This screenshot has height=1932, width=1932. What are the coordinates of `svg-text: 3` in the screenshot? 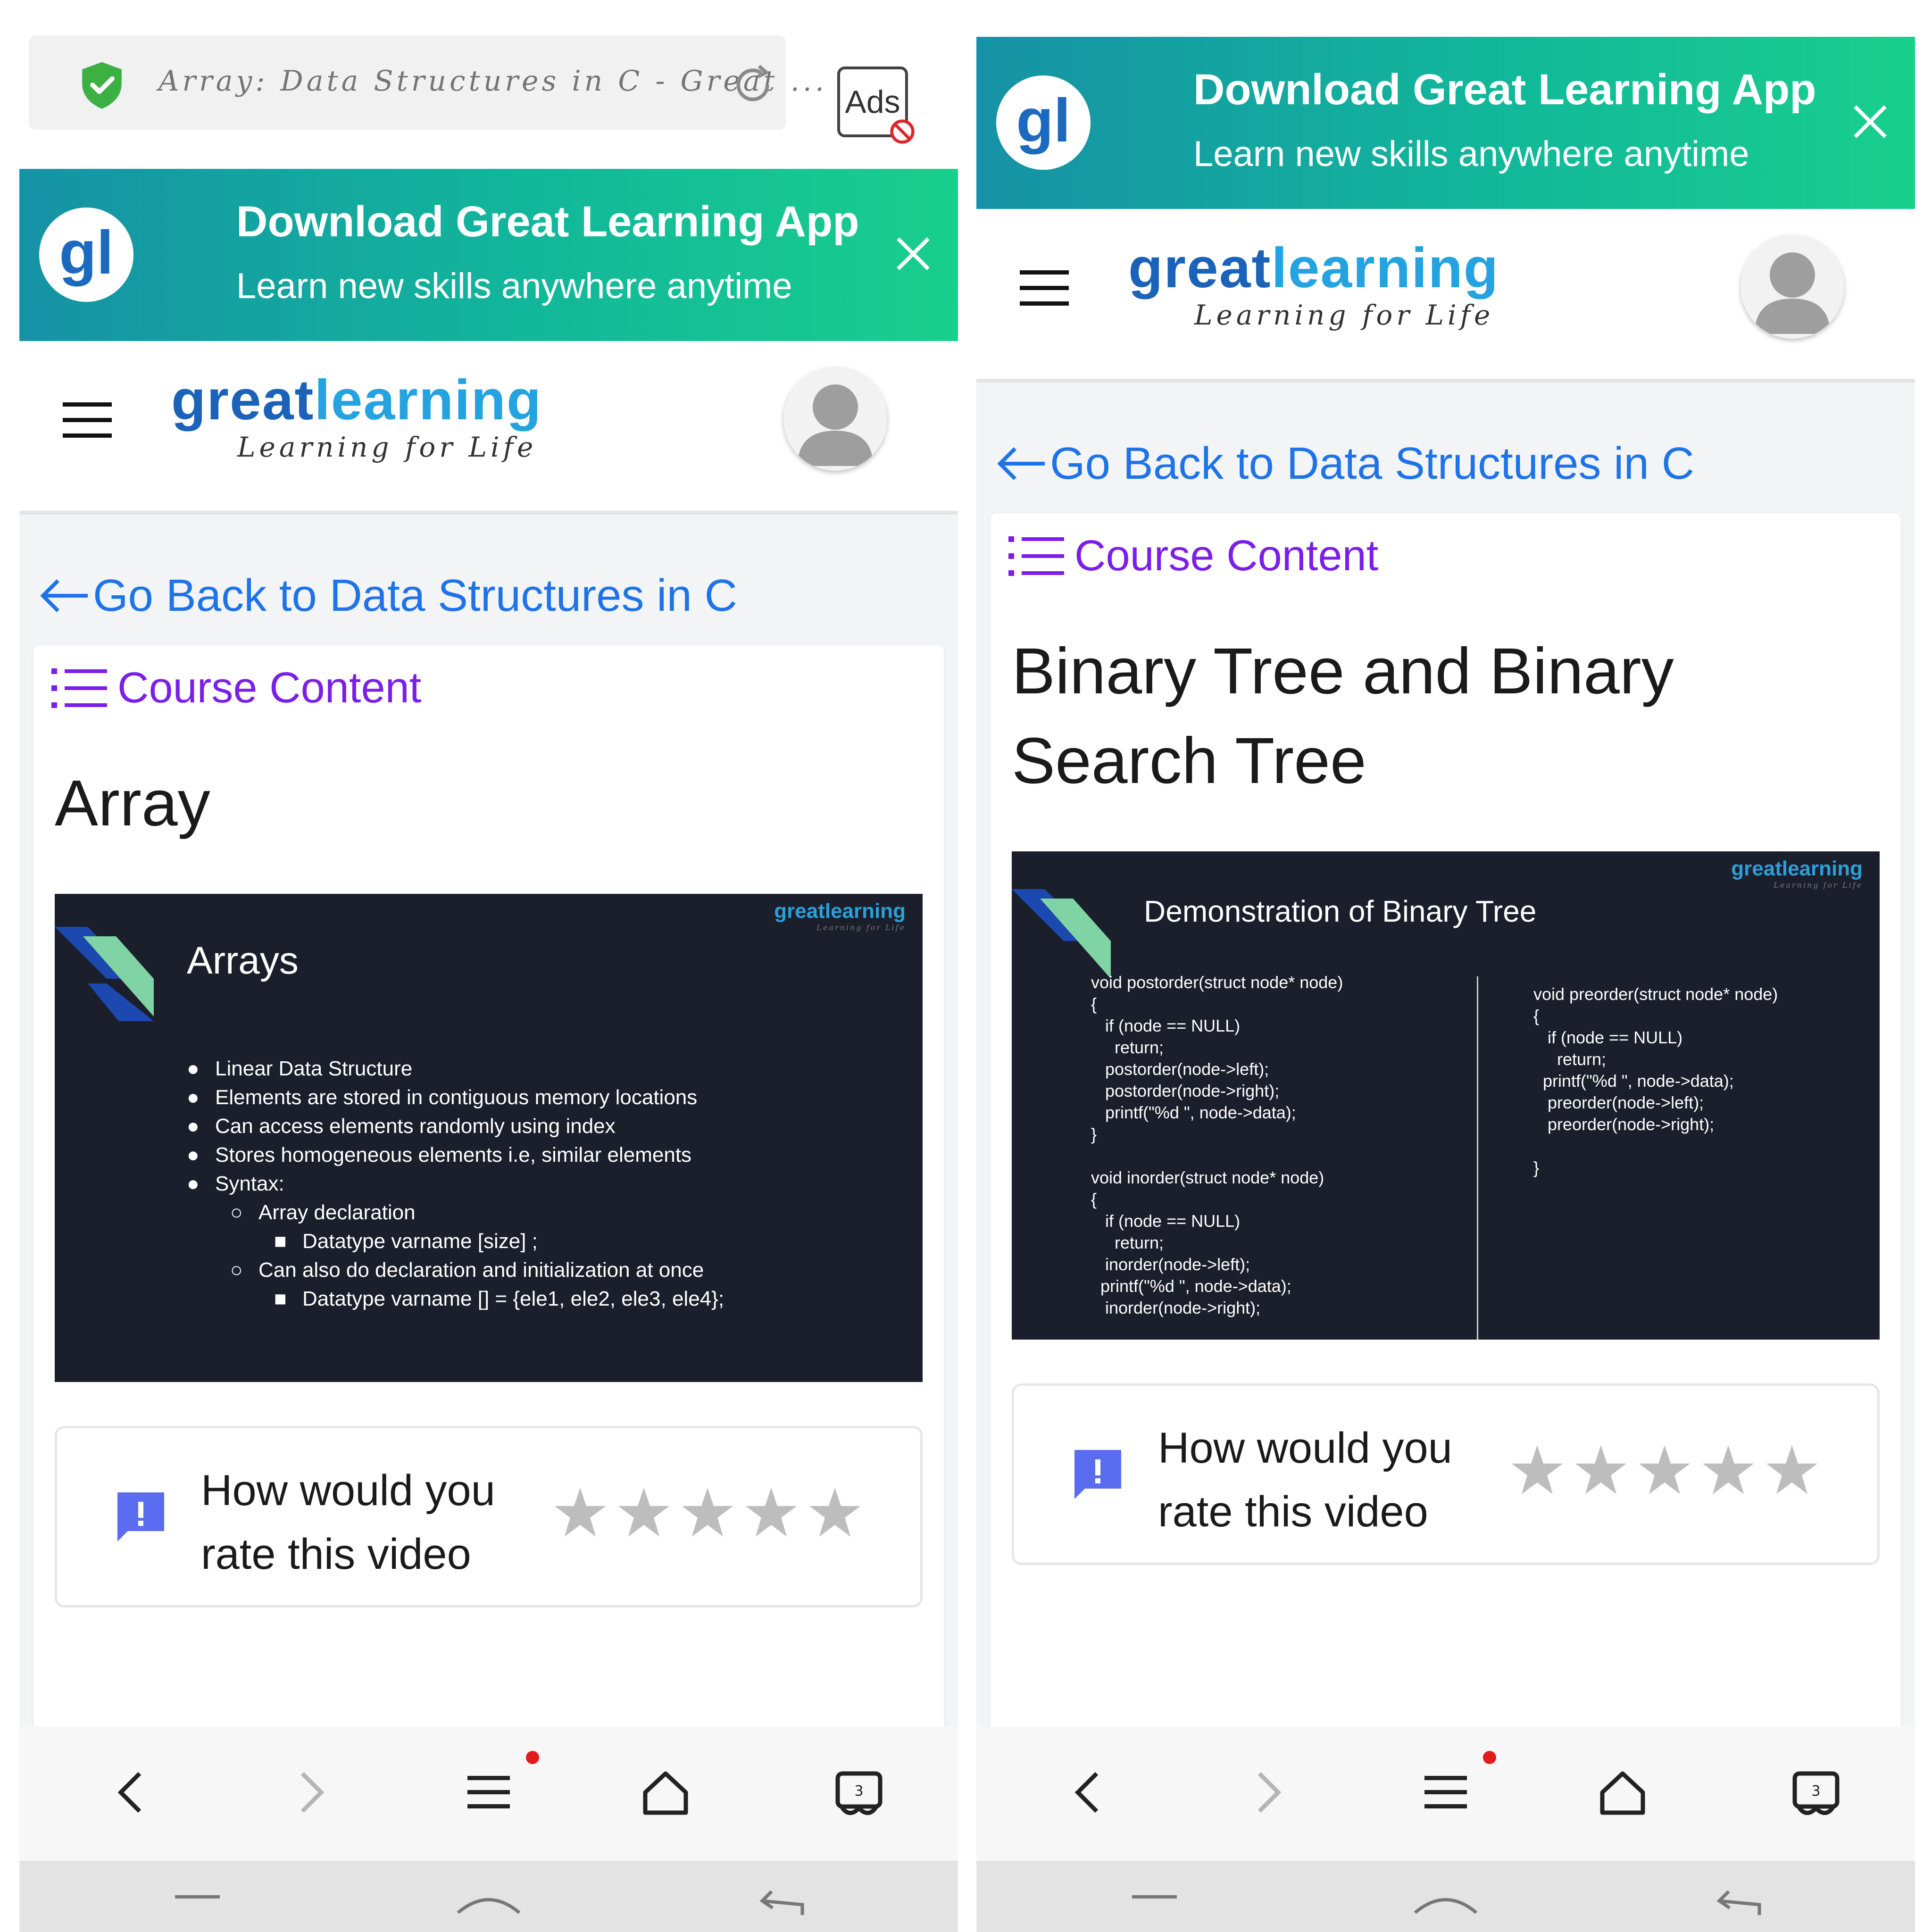 It's located at (1816, 1791).